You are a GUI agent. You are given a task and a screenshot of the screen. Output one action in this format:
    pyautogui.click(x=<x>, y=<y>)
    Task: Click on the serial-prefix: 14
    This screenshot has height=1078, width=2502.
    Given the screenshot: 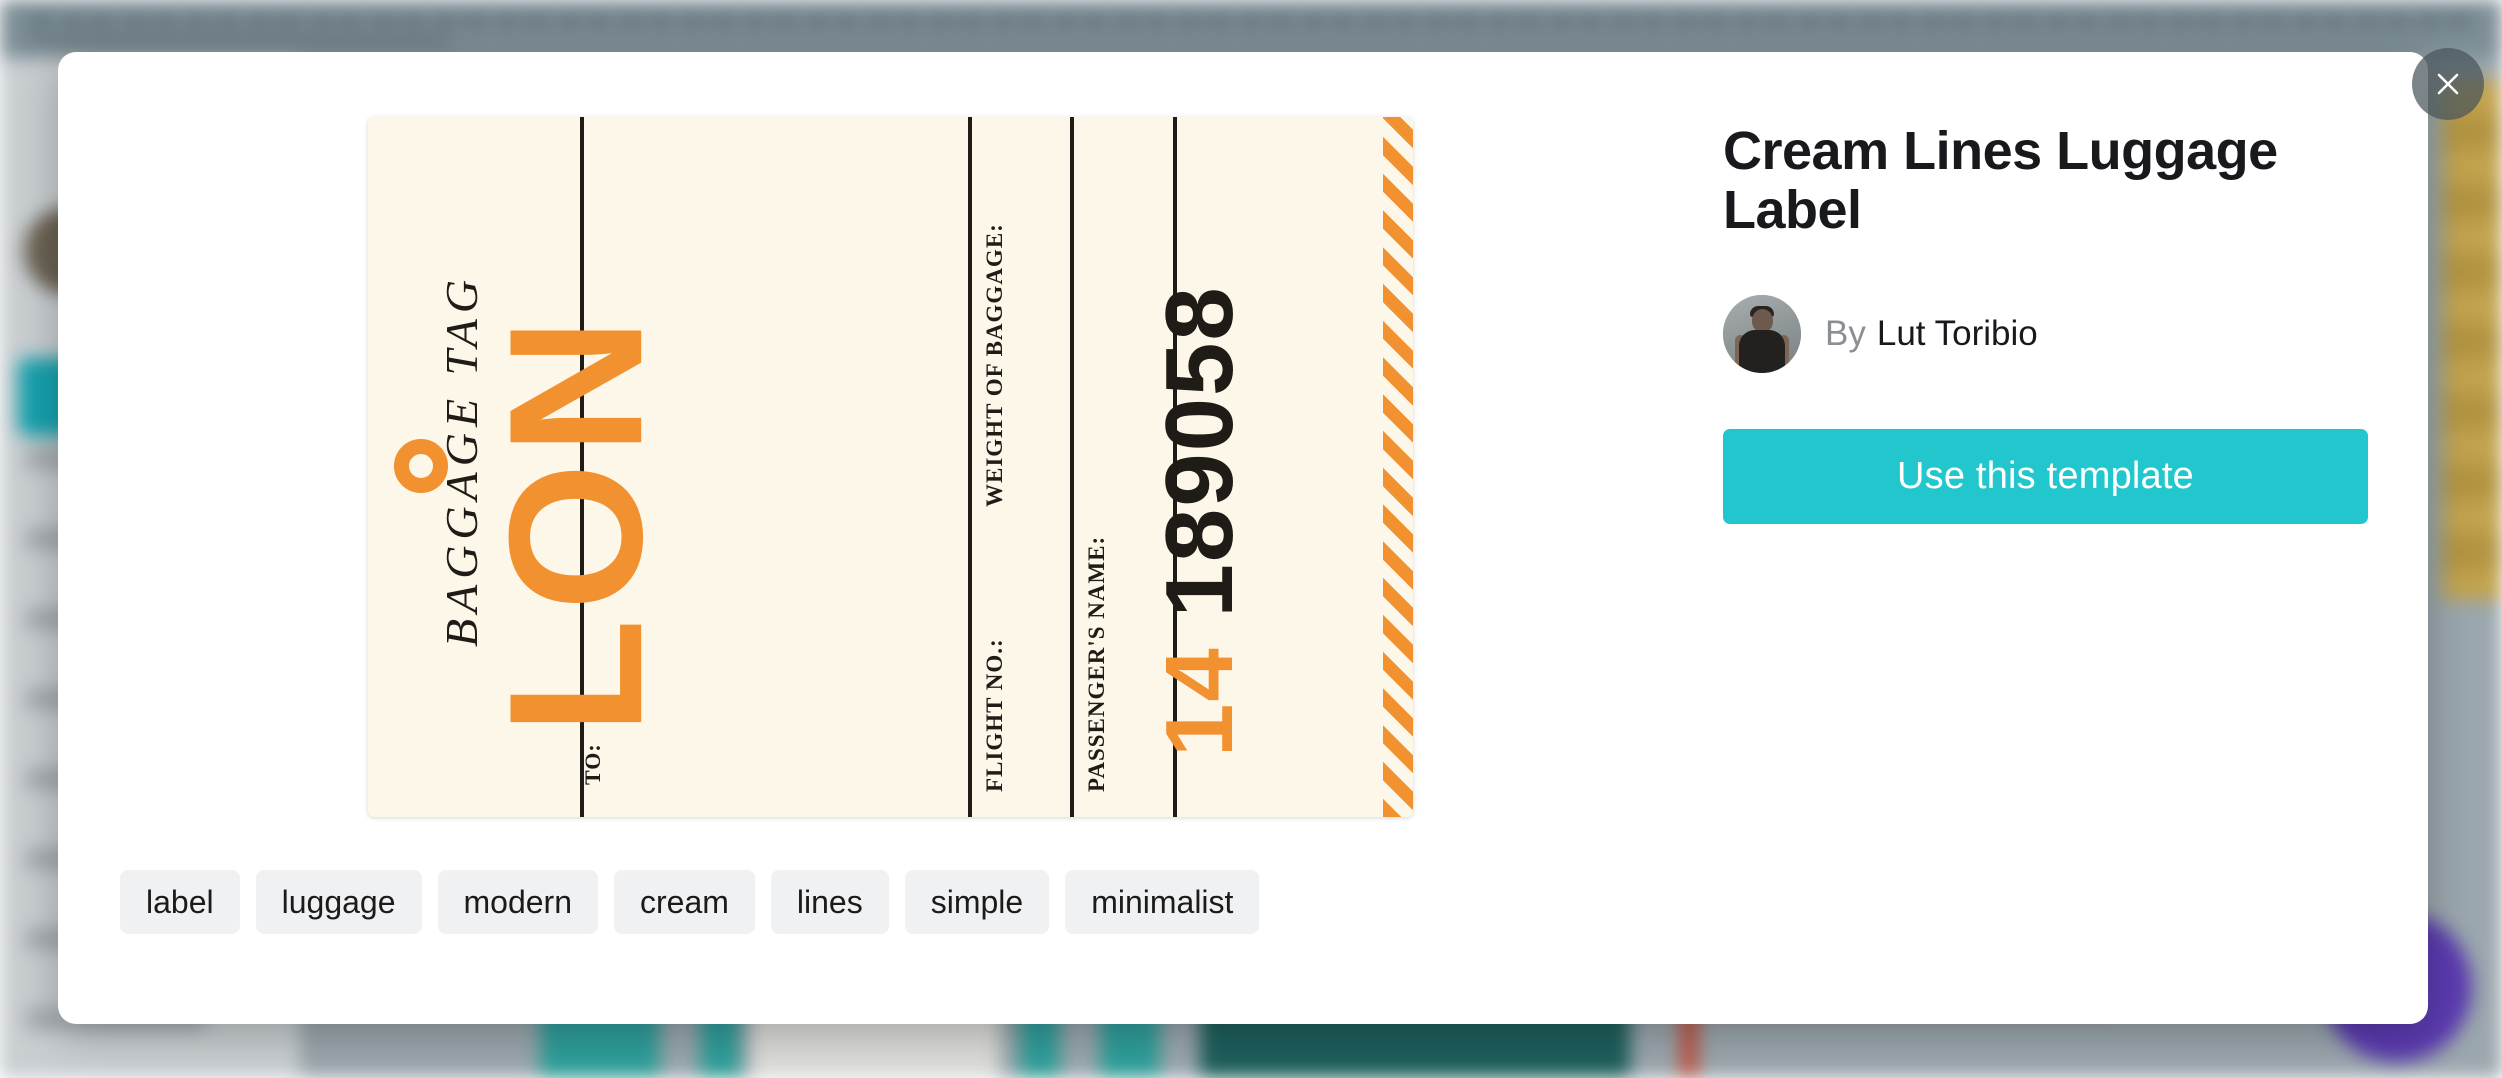 What is the action you would take?
    pyautogui.click(x=1199, y=701)
    